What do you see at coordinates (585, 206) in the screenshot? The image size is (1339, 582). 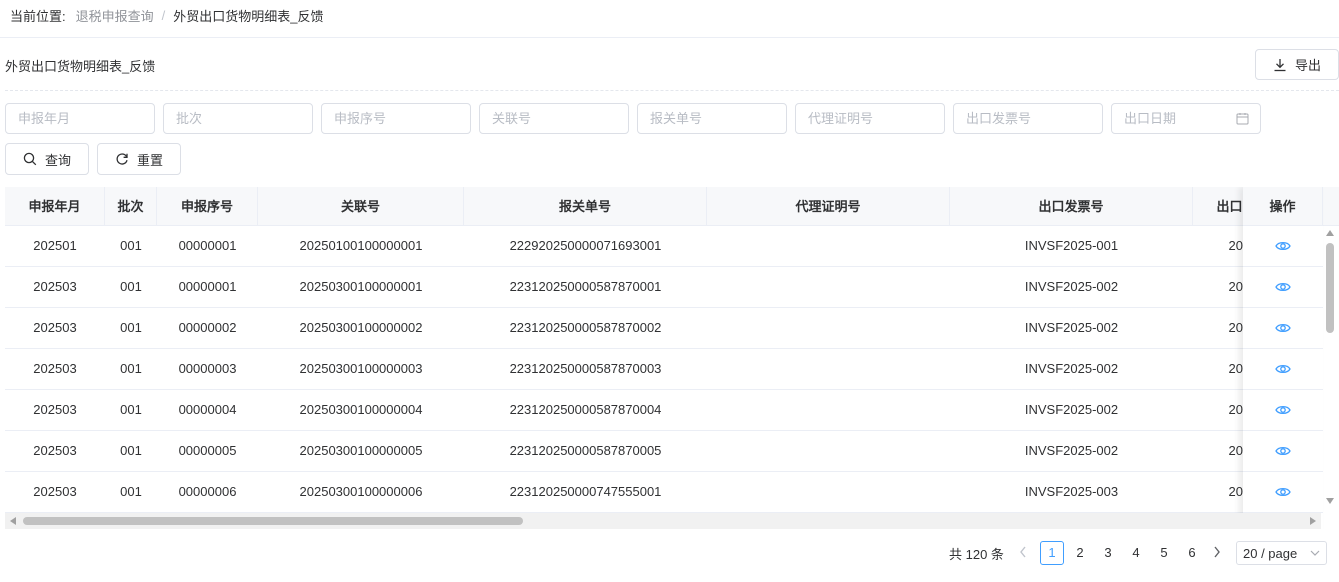 I see `col-header-customs-no: 报关单号` at bounding box center [585, 206].